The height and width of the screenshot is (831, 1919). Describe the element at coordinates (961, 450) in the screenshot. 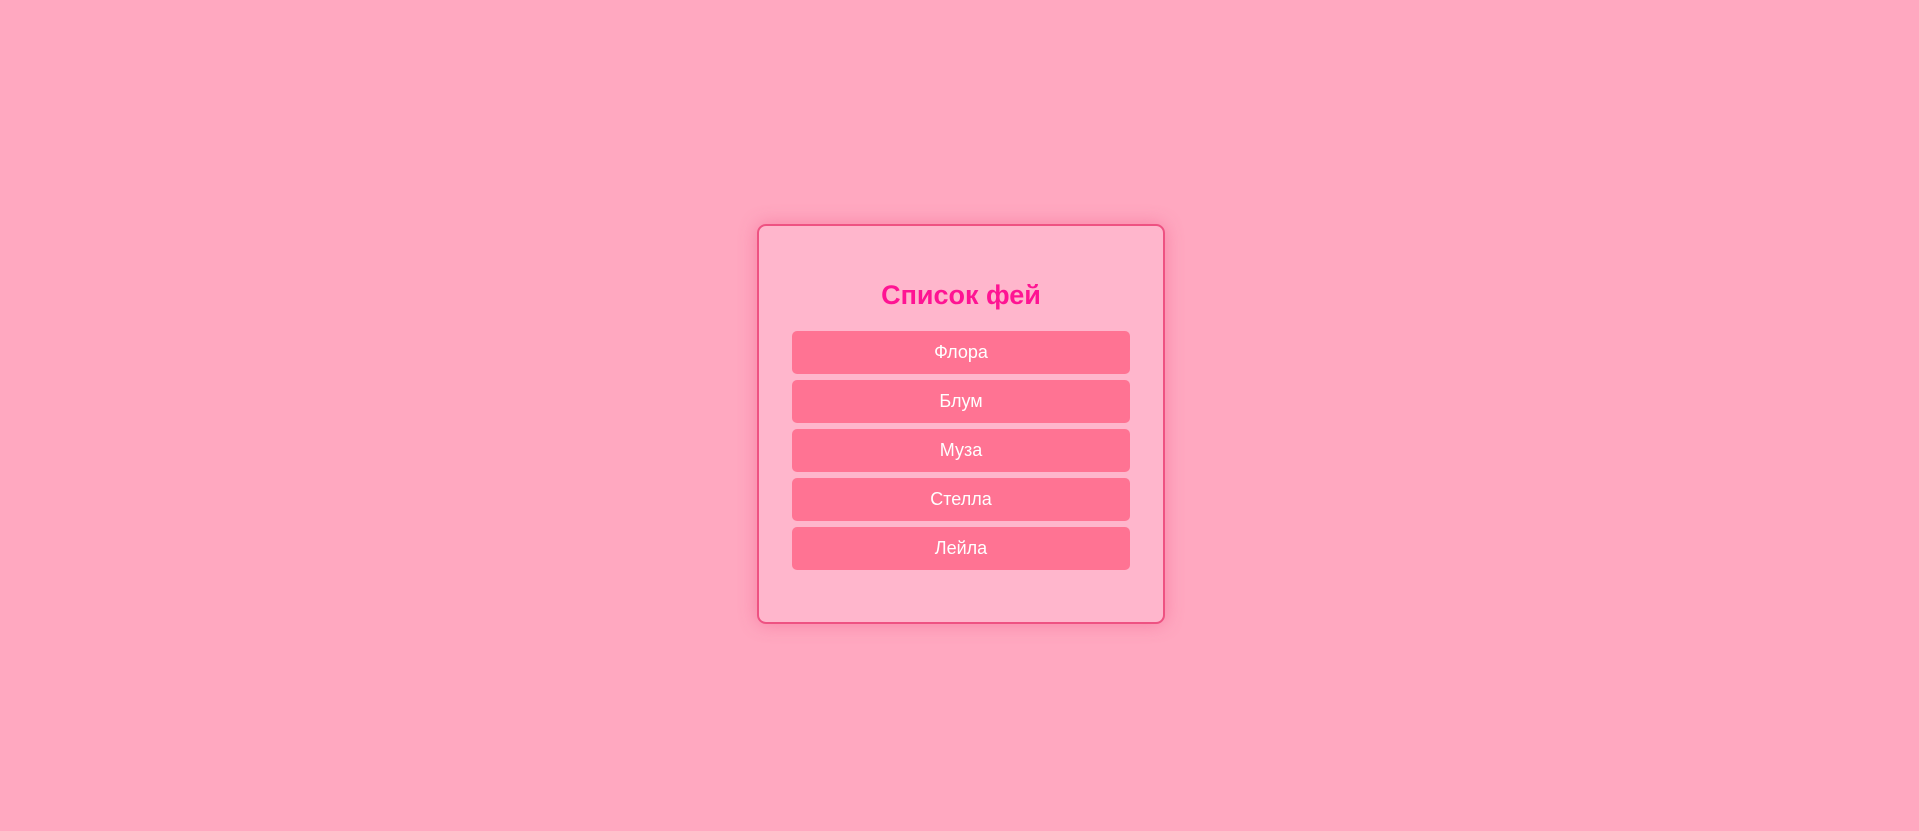

I see `fairy-item-musa: Муза` at that location.